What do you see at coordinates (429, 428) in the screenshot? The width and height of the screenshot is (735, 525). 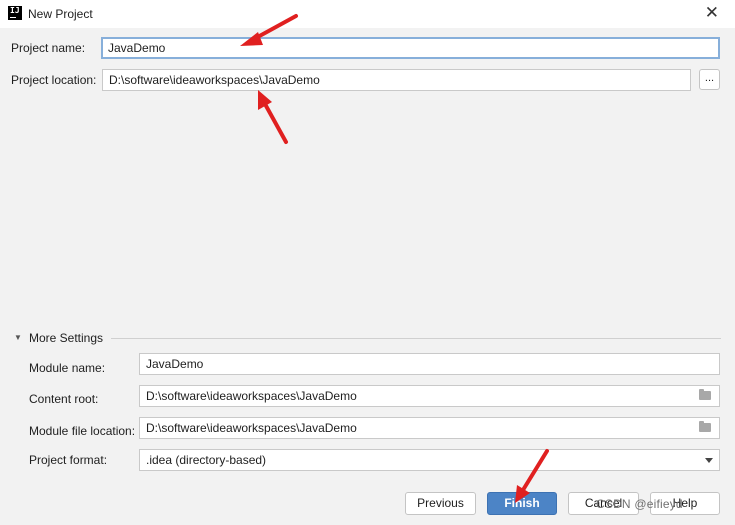 I see `module-file-location-input: D:\software\ideaworkspaces\JavaDemo` at bounding box center [429, 428].